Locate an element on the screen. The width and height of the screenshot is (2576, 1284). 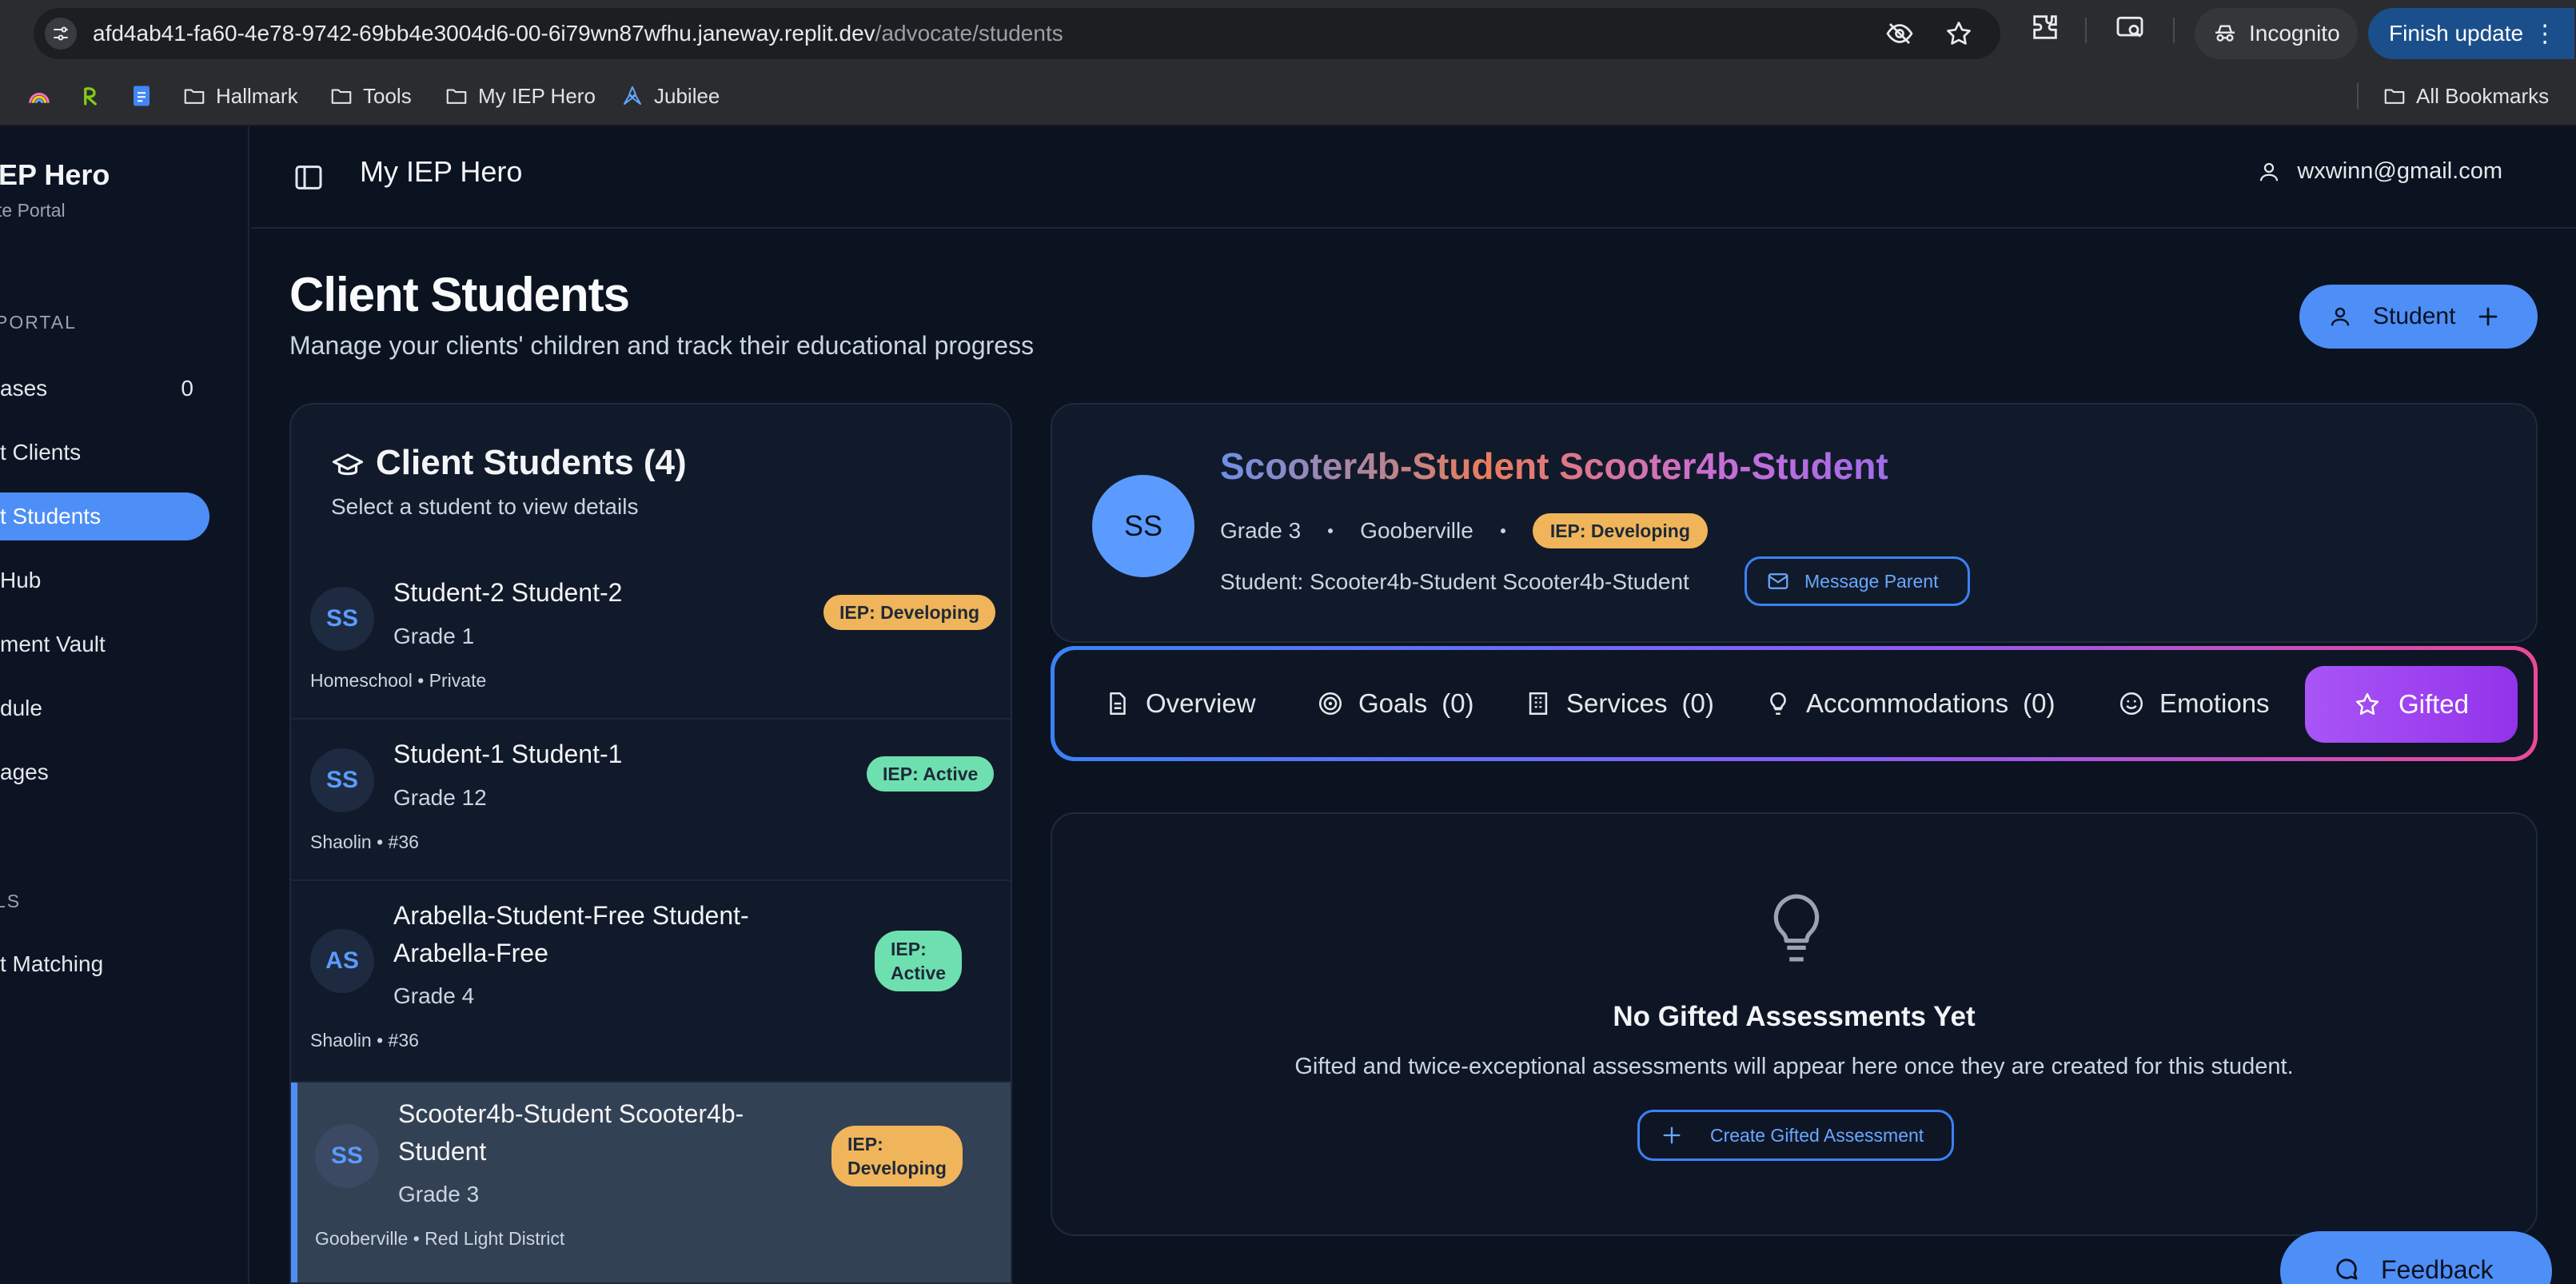
bookmark-label: Tools is located at coordinates (387, 95).